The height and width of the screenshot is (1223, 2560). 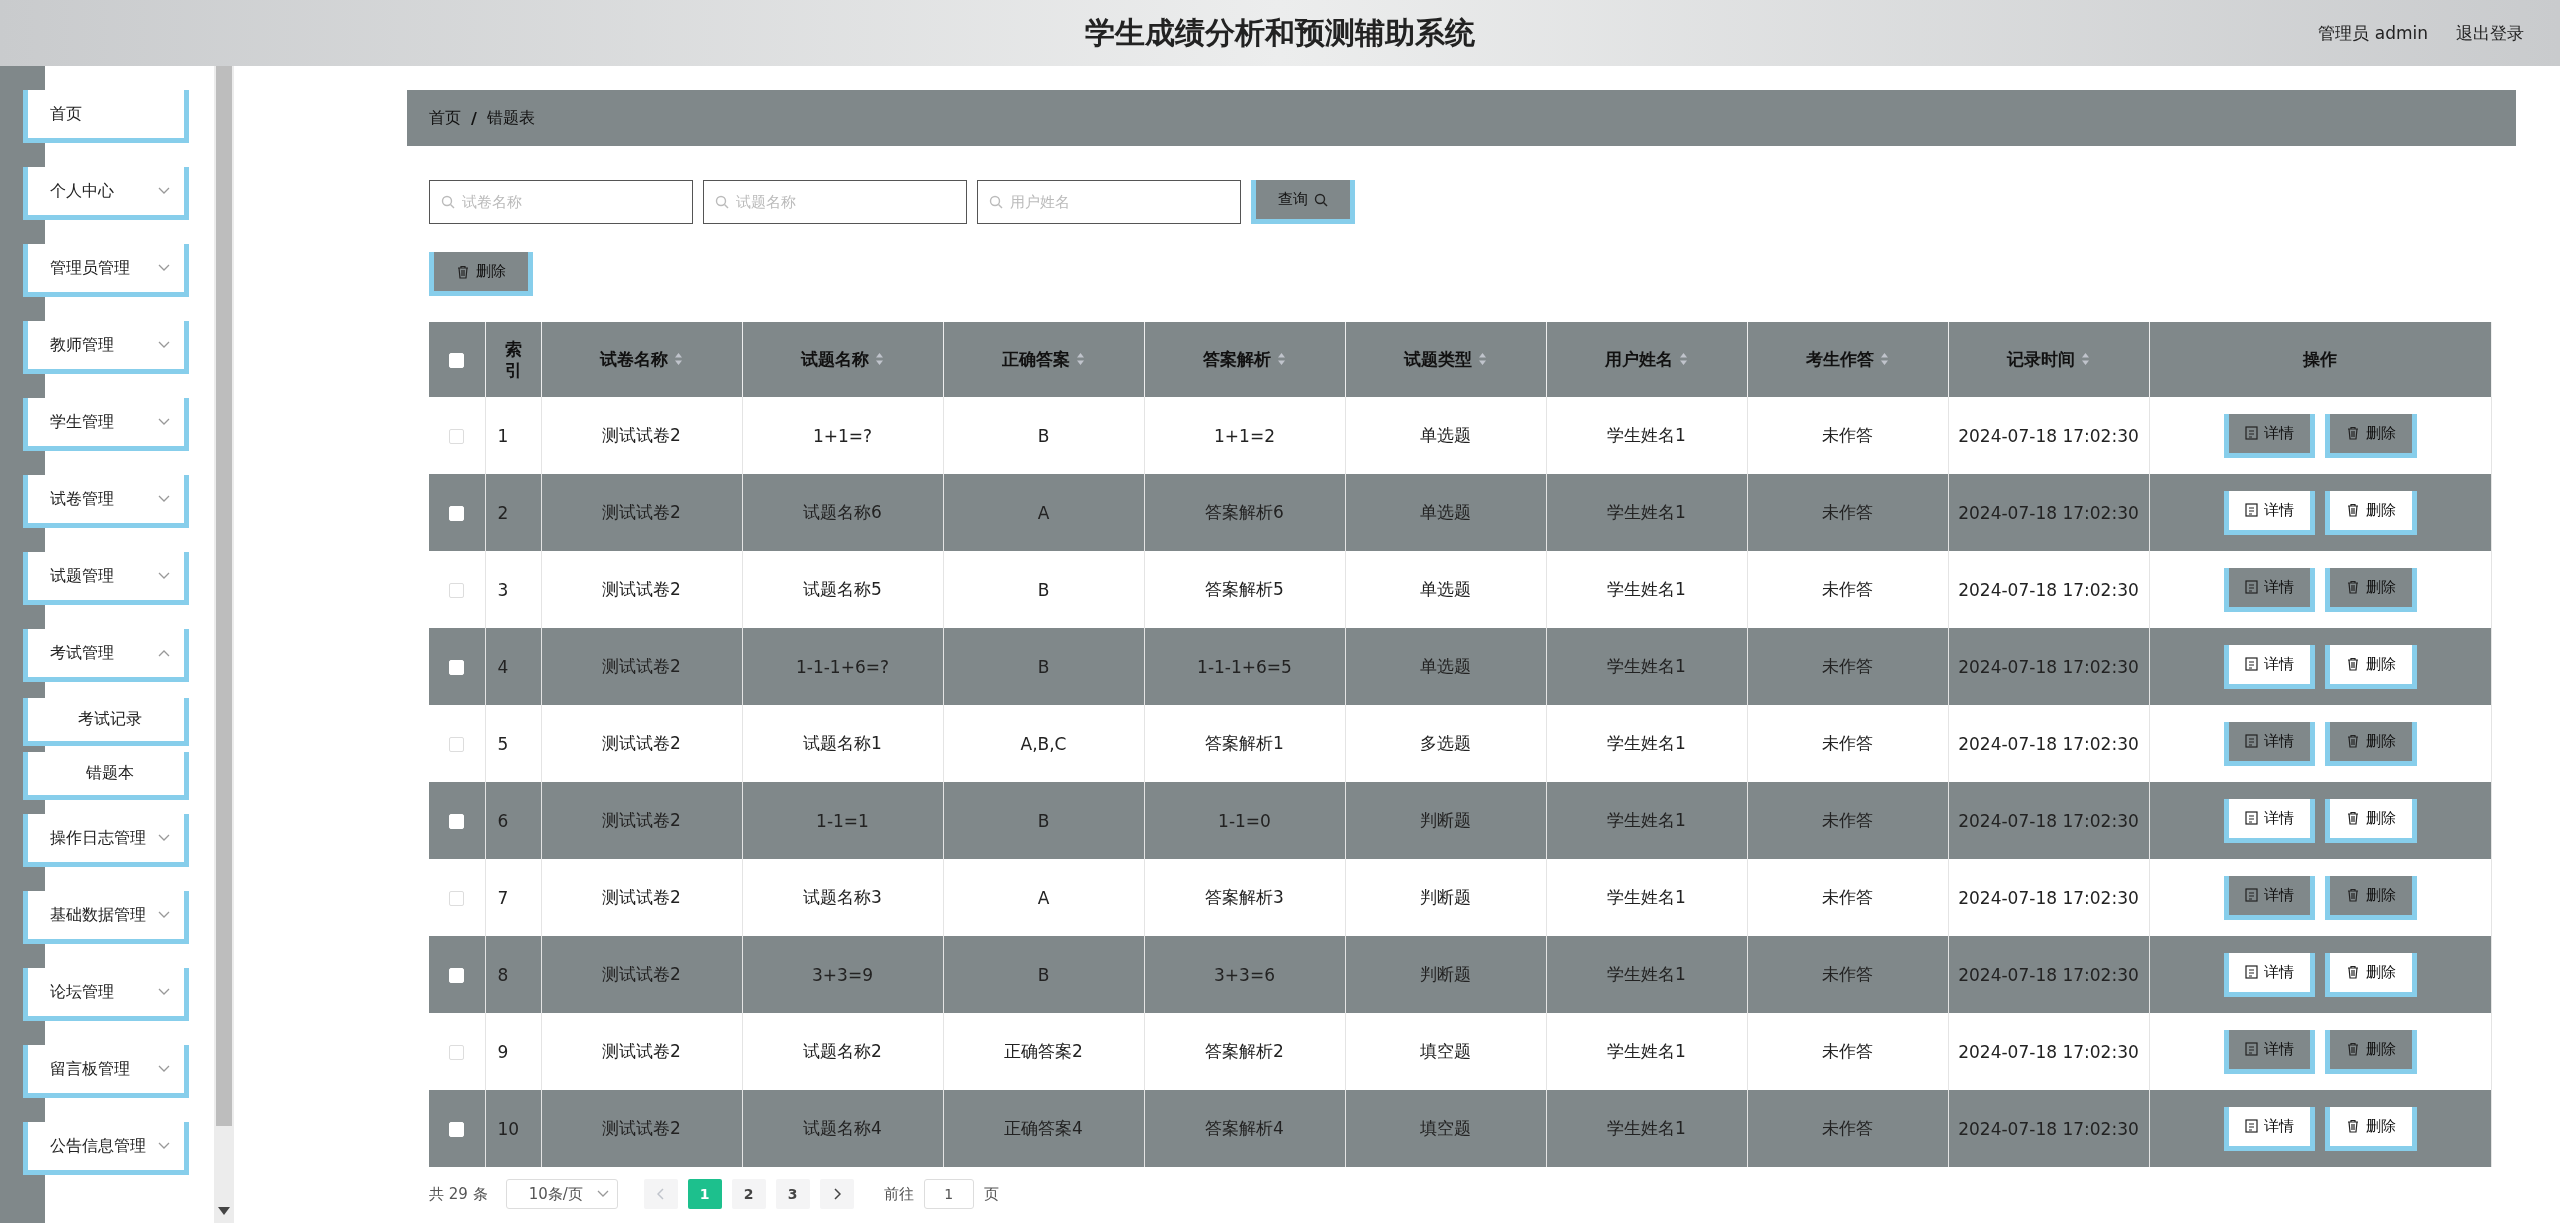 I want to click on sidebar-item: 留言板管理, so click(x=106, y=1071).